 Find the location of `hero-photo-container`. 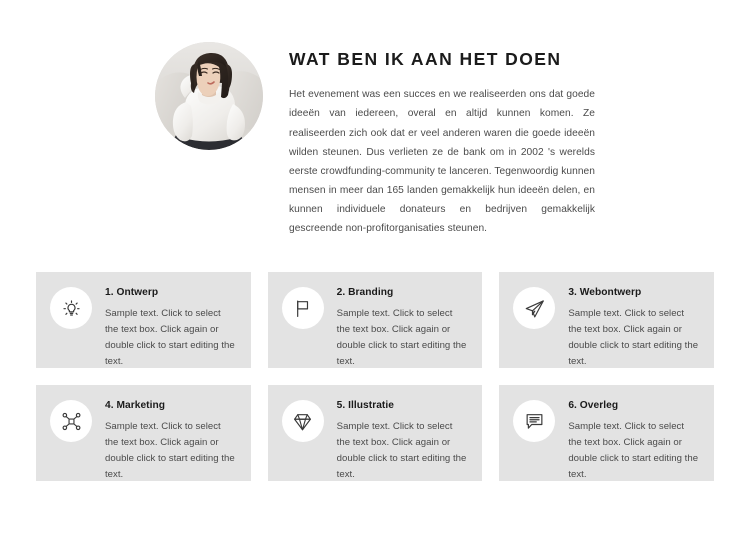

hero-photo-container is located at coordinates (209, 96).